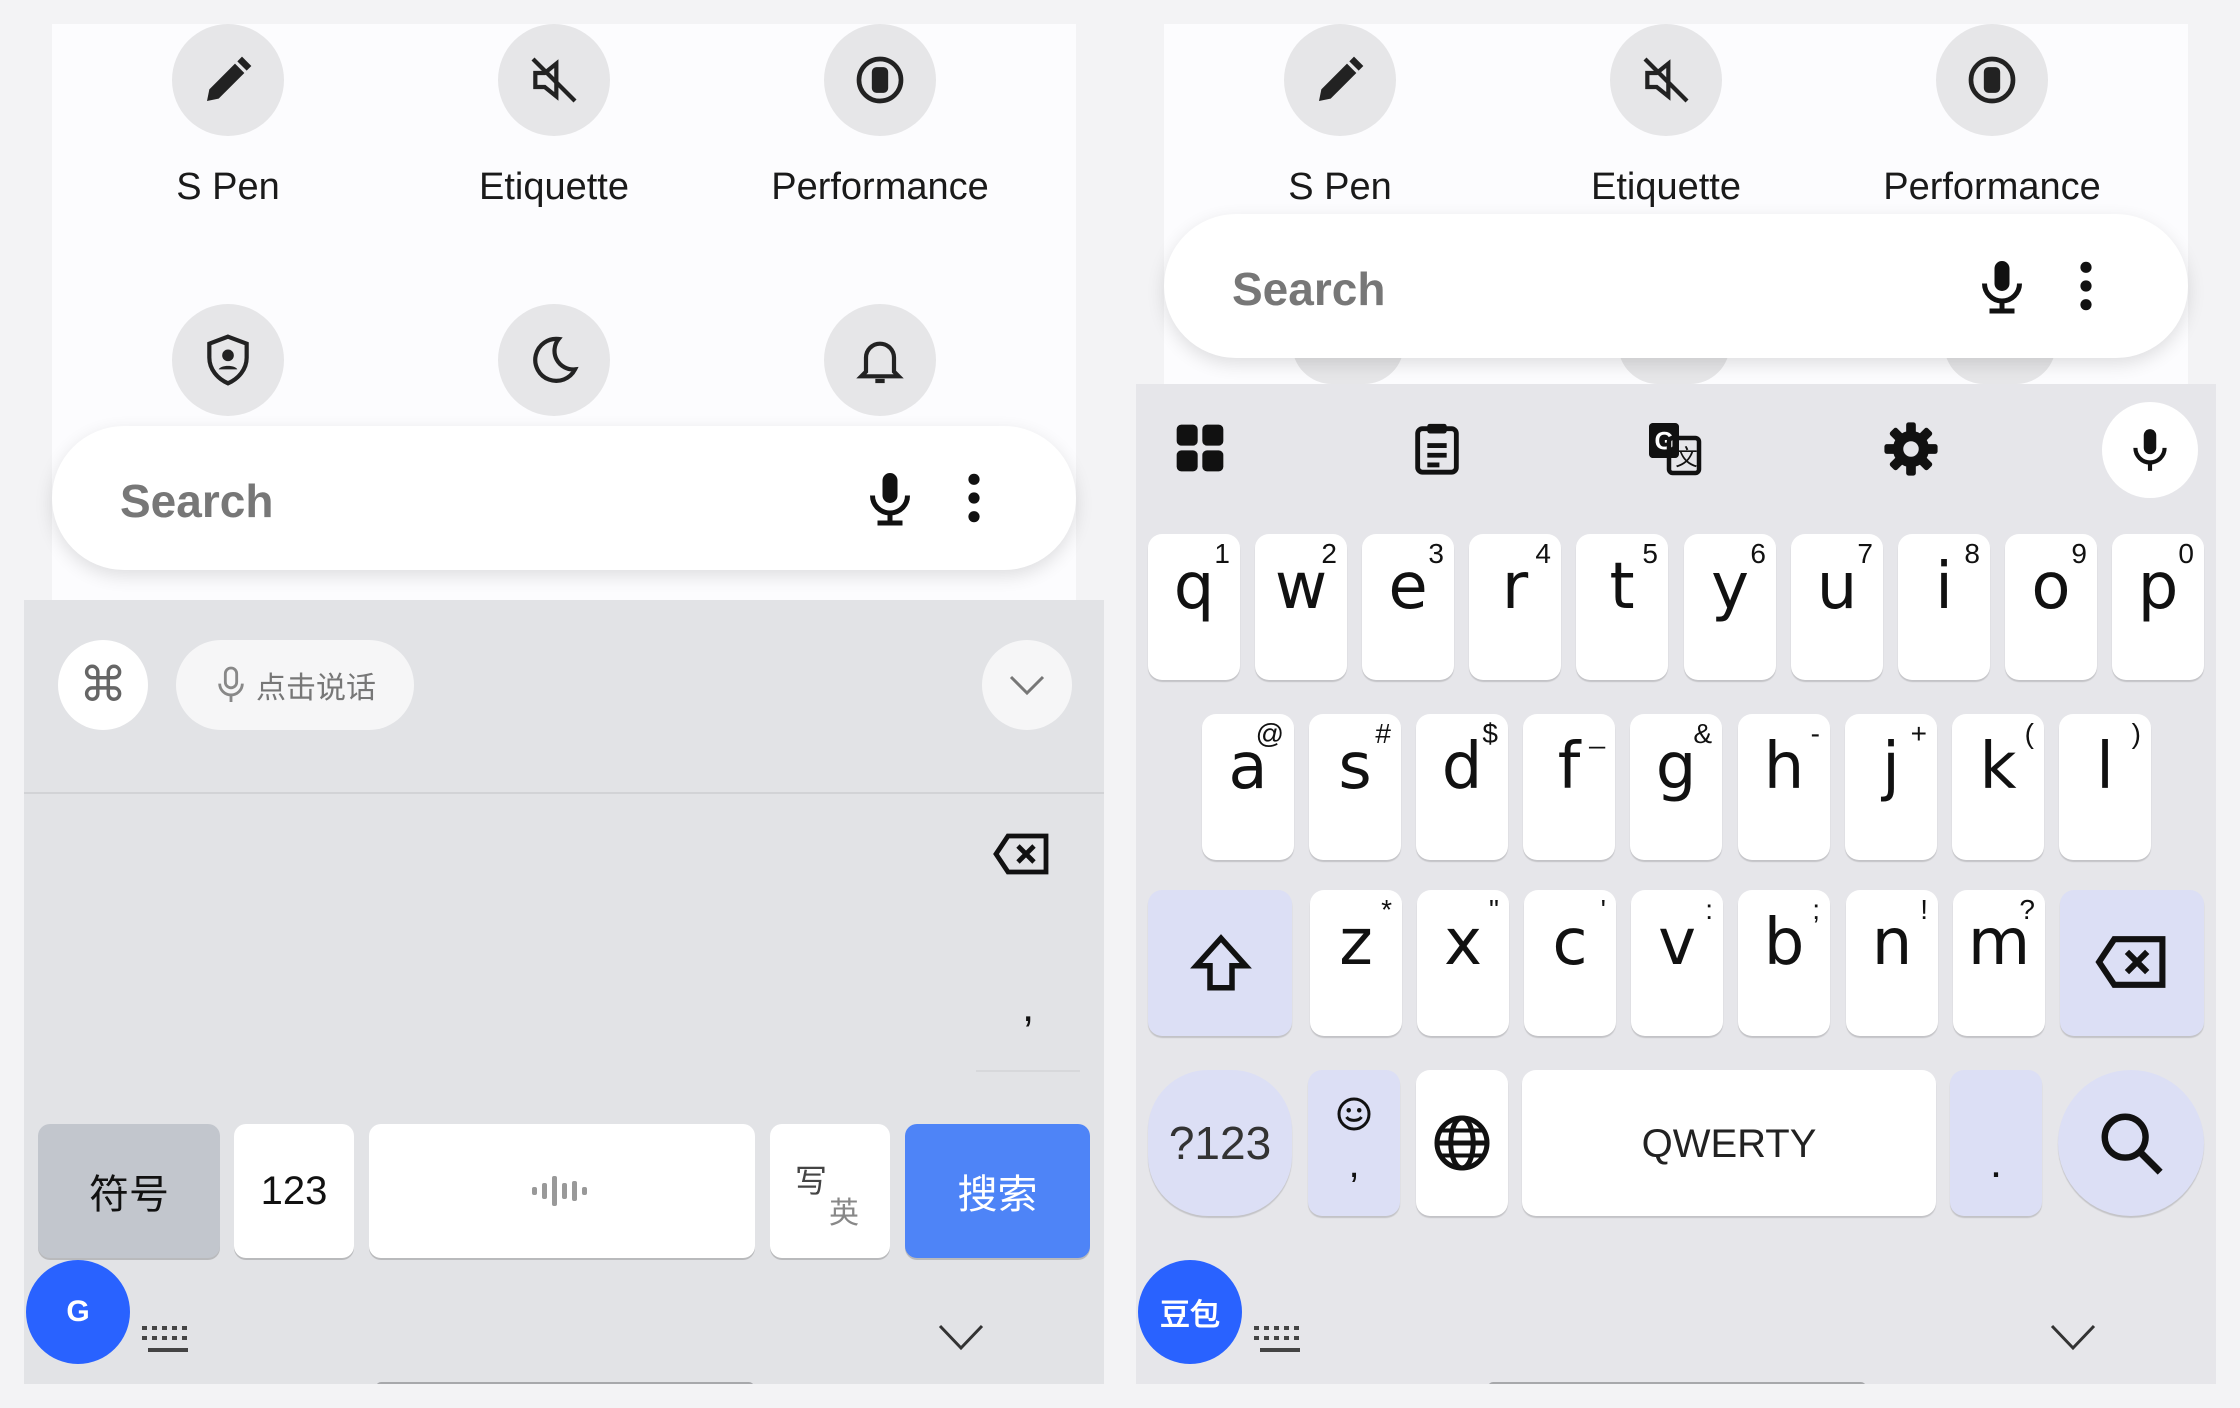 The height and width of the screenshot is (1408, 2240). I want to click on key-i: i8, so click(1944, 607).